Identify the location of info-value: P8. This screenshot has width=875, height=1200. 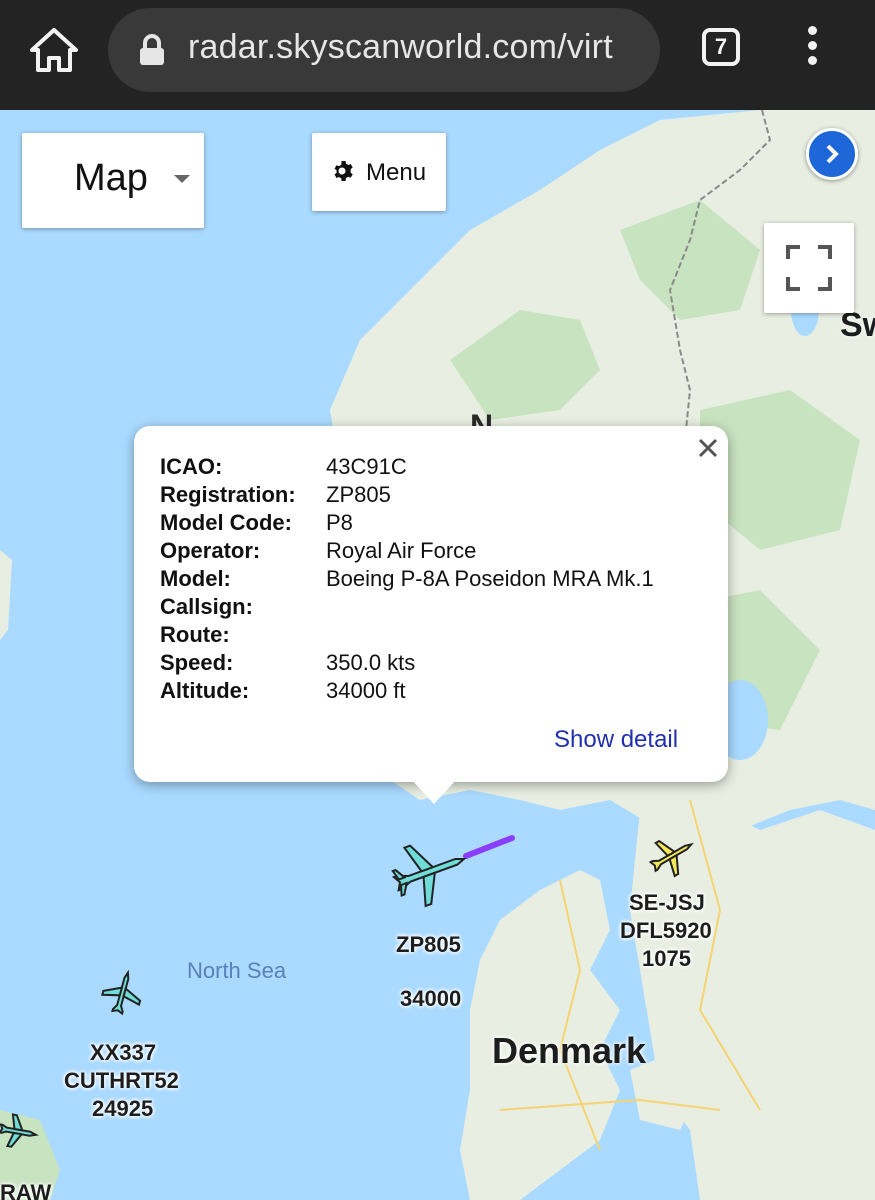
(339, 522).